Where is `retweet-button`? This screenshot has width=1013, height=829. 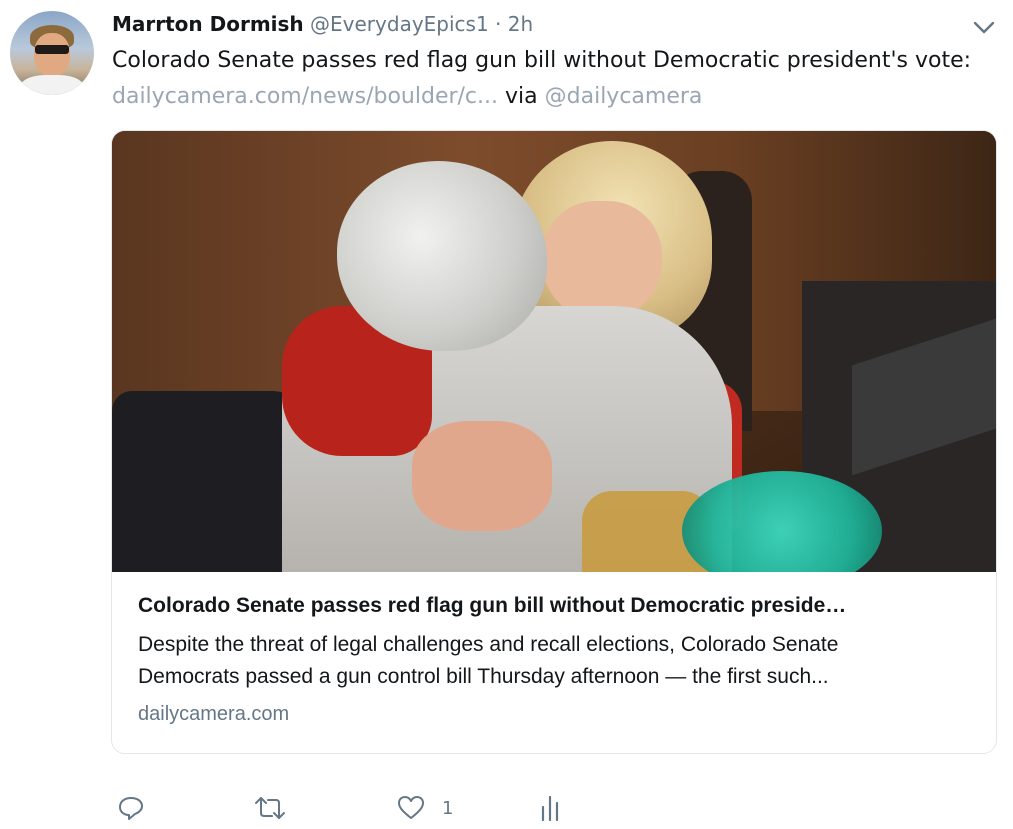
retweet-button is located at coordinates (270, 808).